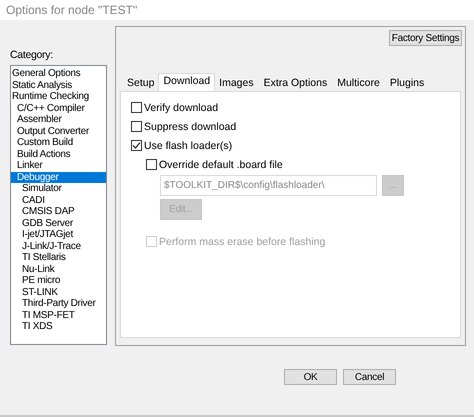 This screenshot has height=417, width=474. What do you see at coordinates (58, 74) in the screenshot?
I see `category-item: General Options` at bounding box center [58, 74].